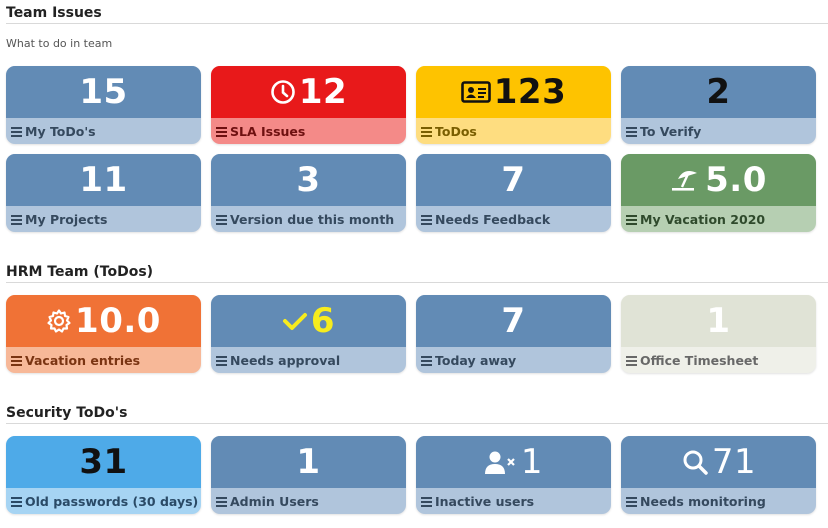 The height and width of the screenshot is (528, 828). Describe the element at coordinates (103, 180) in the screenshot. I see `tile-value: 11` at that location.